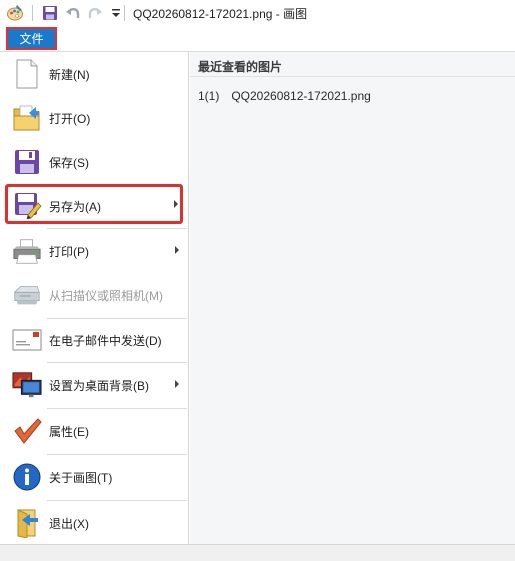 Image resolution: width=515 pixels, height=561 pixels. What do you see at coordinates (27, 523) in the screenshot?
I see `exit-icon` at bounding box center [27, 523].